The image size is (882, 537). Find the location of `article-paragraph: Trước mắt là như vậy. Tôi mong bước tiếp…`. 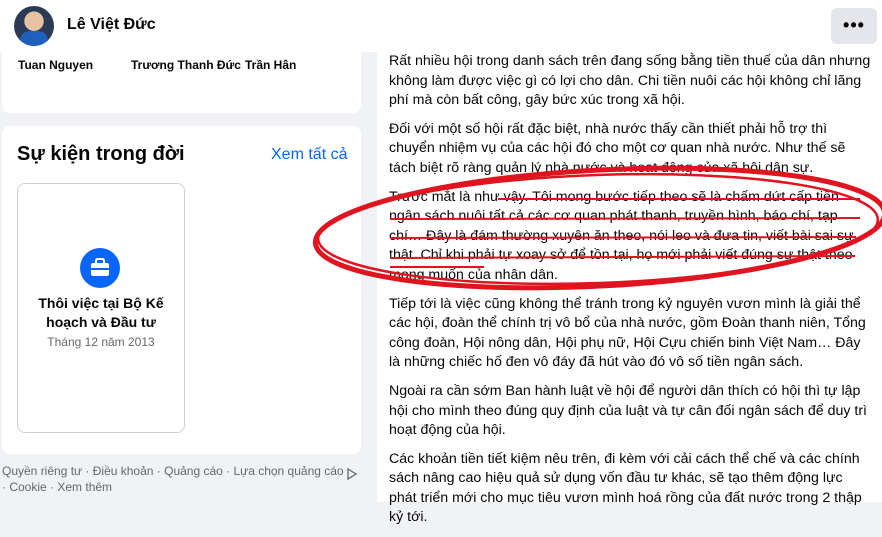

article-paragraph: Trước mắt là như vậy. Tôi mong bước tiếp… is located at coordinates (621, 235).